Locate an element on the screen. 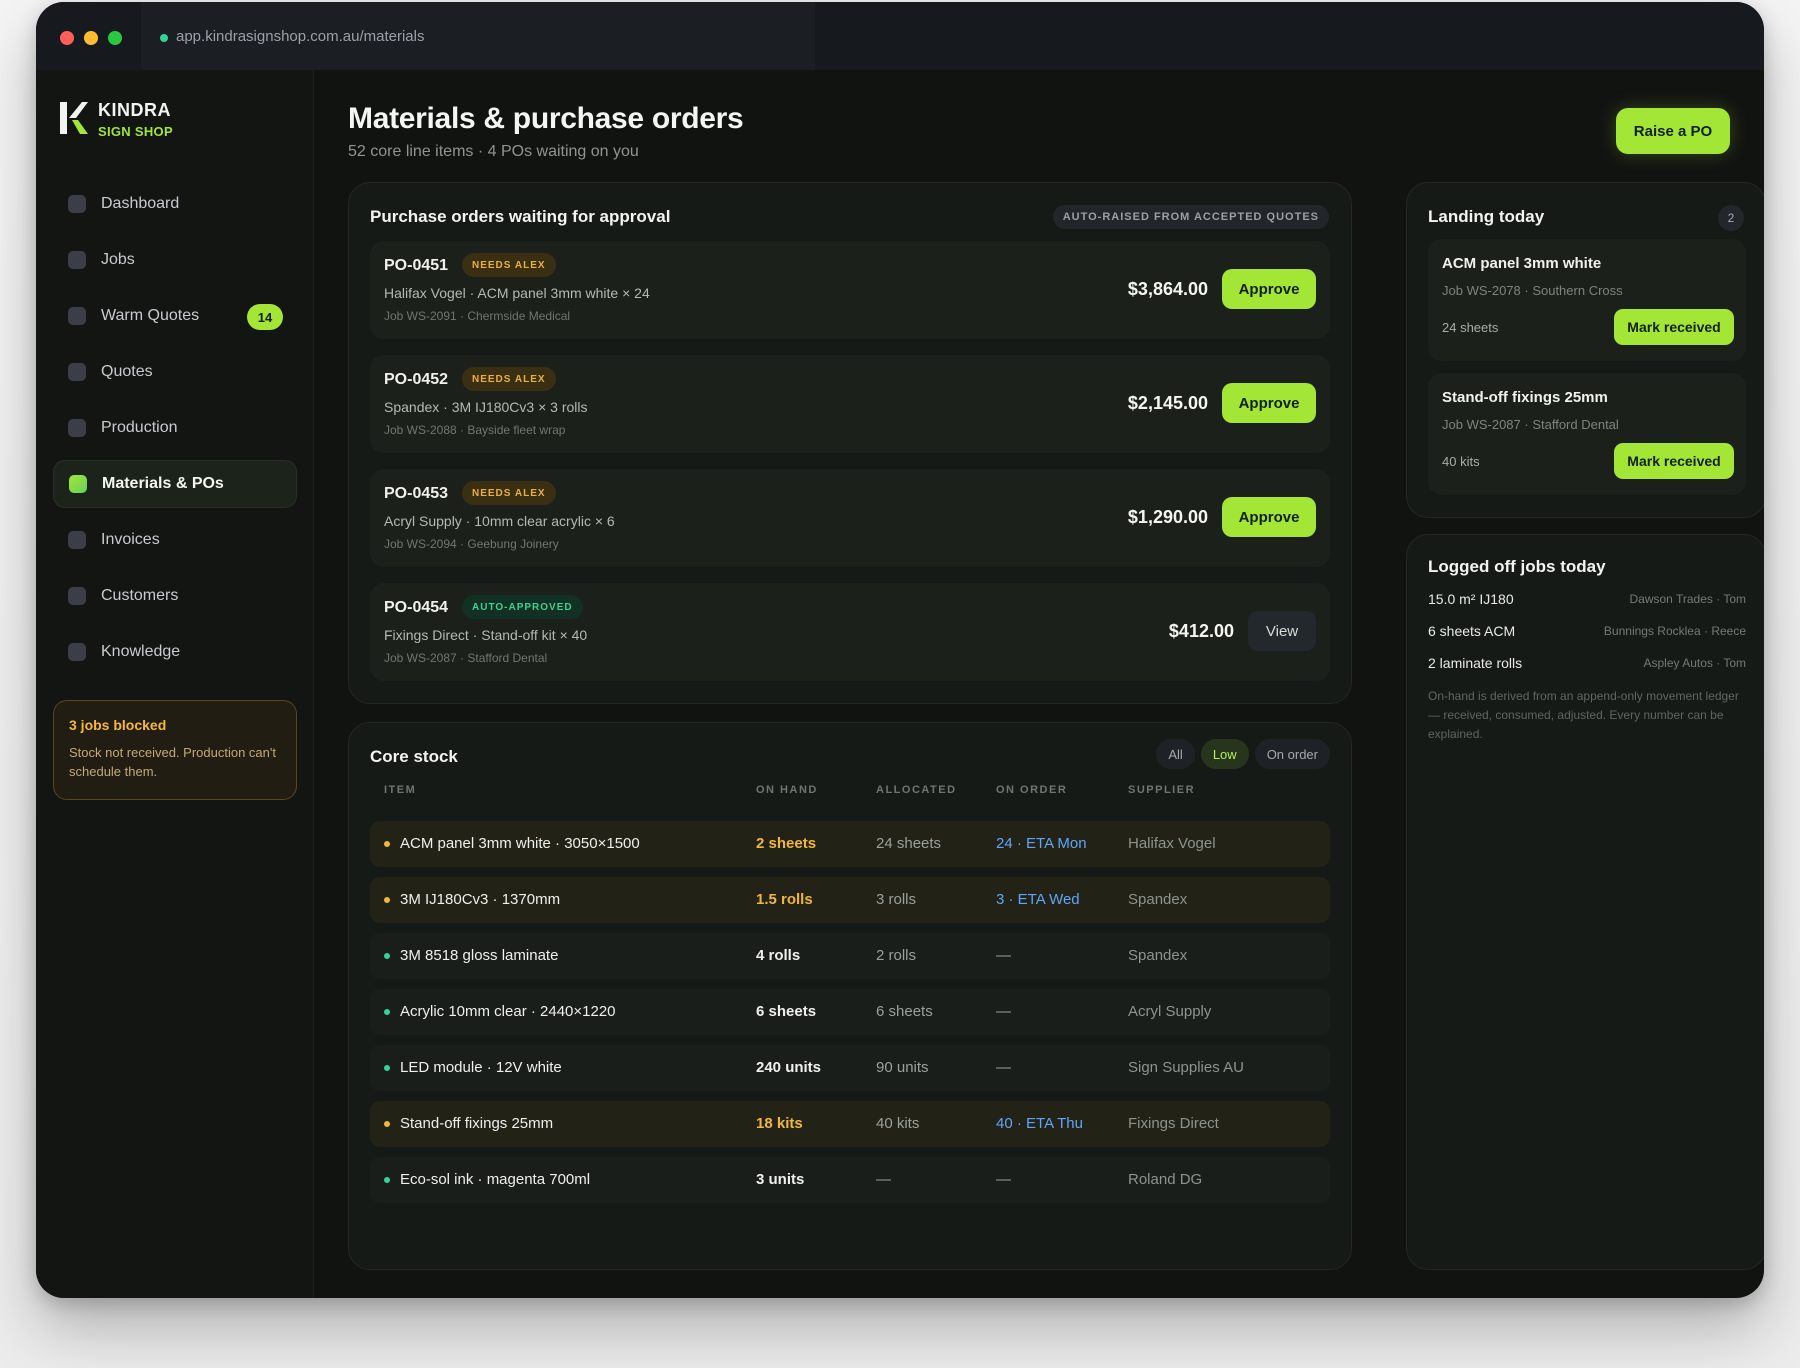  close-window-button is located at coordinates (67, 38).